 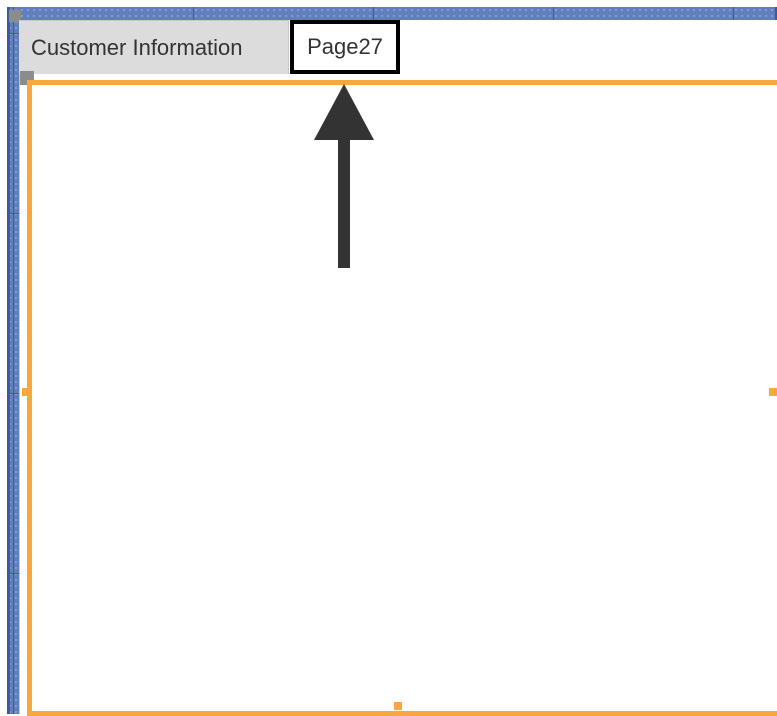 I want to click on form-frame-left, so click(x=8, y=360).